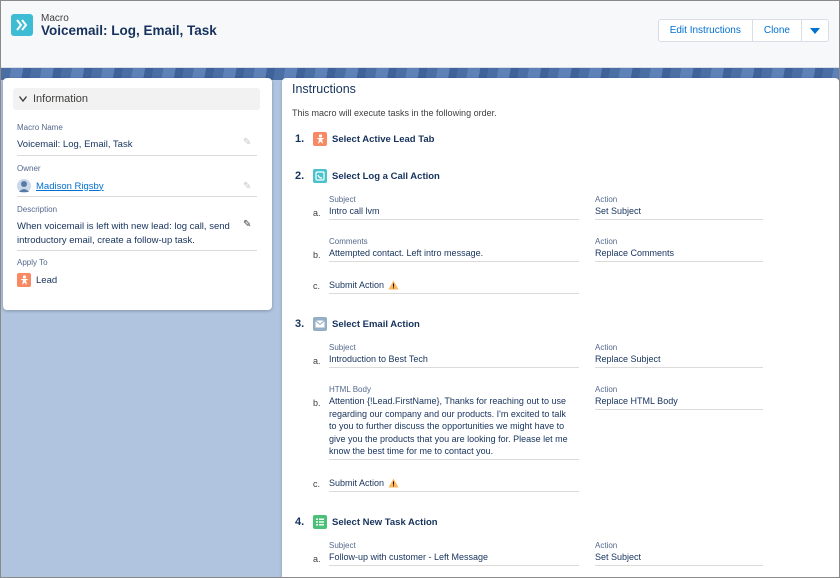  I want to click on field-label: Comments, so click(348, 241).